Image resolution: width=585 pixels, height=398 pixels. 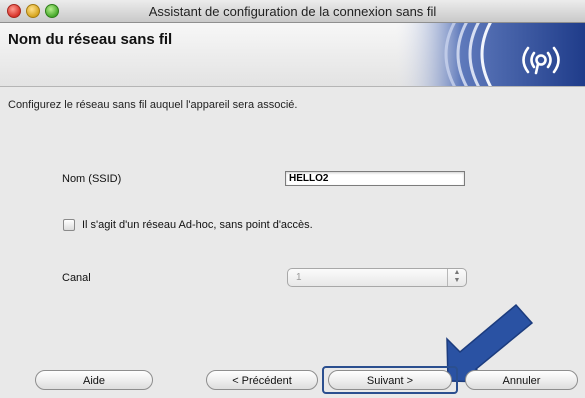 What do you see at coordinates (521, 380) in the screenshot?
I see `cancel-button: Annuler` at bounding box center [521, 380].